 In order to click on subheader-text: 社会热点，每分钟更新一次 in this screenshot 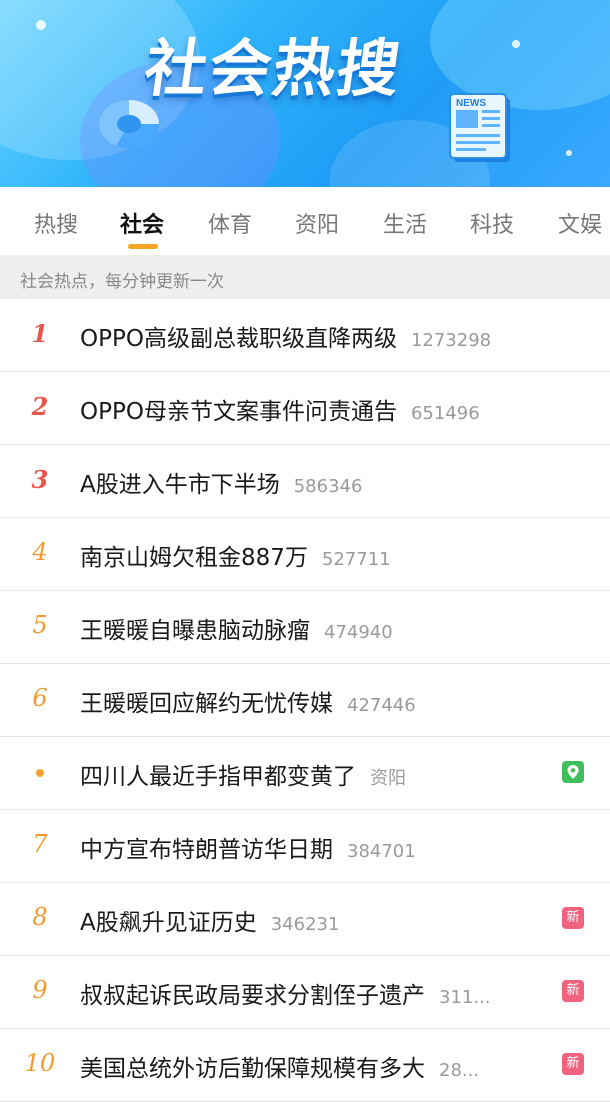, I will do `click(122, 282)`.